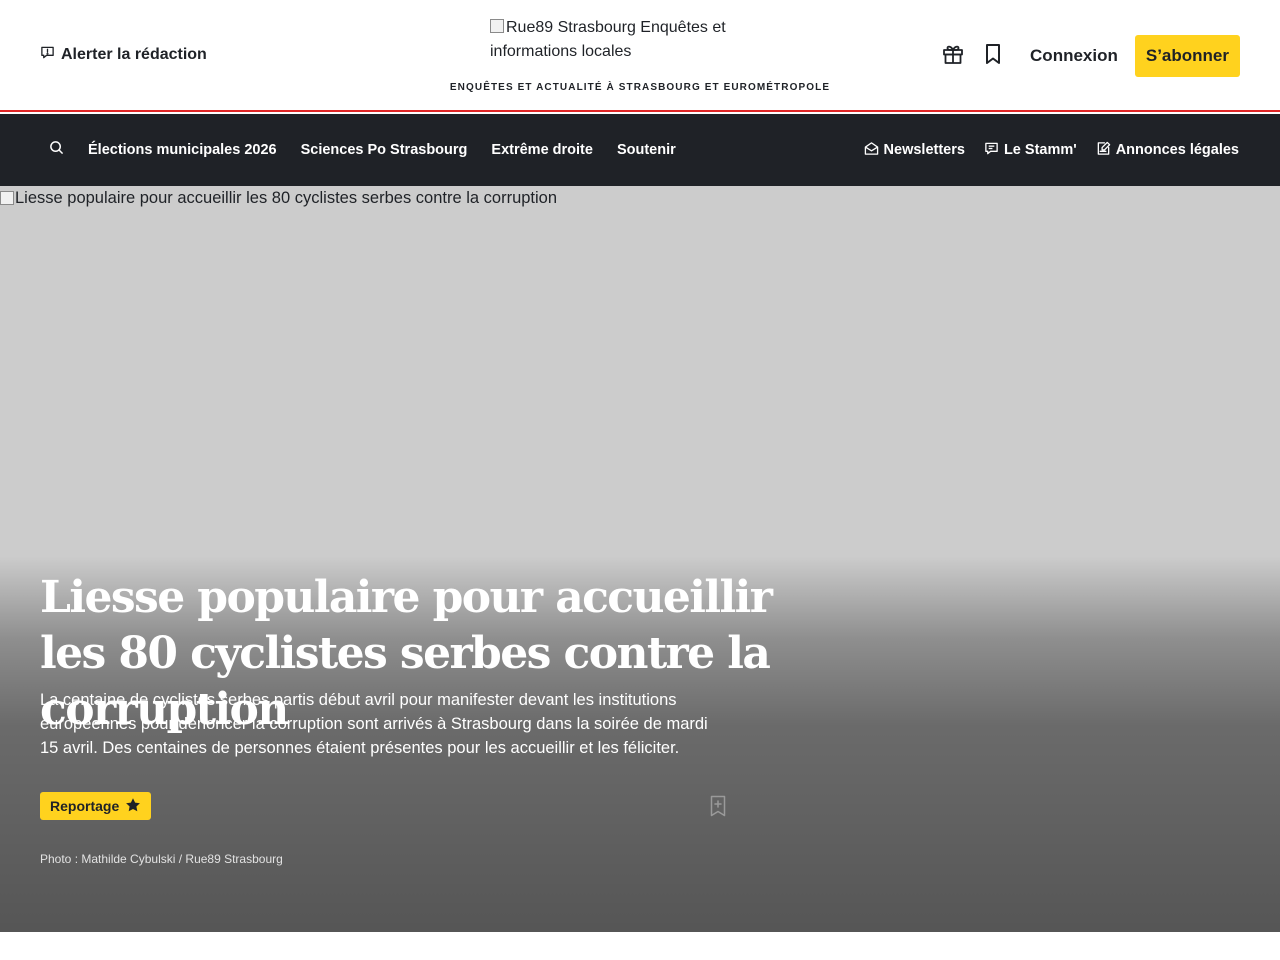  I want to click on nav-item-le-stamm: Le Stamm', so click(1030, 150).